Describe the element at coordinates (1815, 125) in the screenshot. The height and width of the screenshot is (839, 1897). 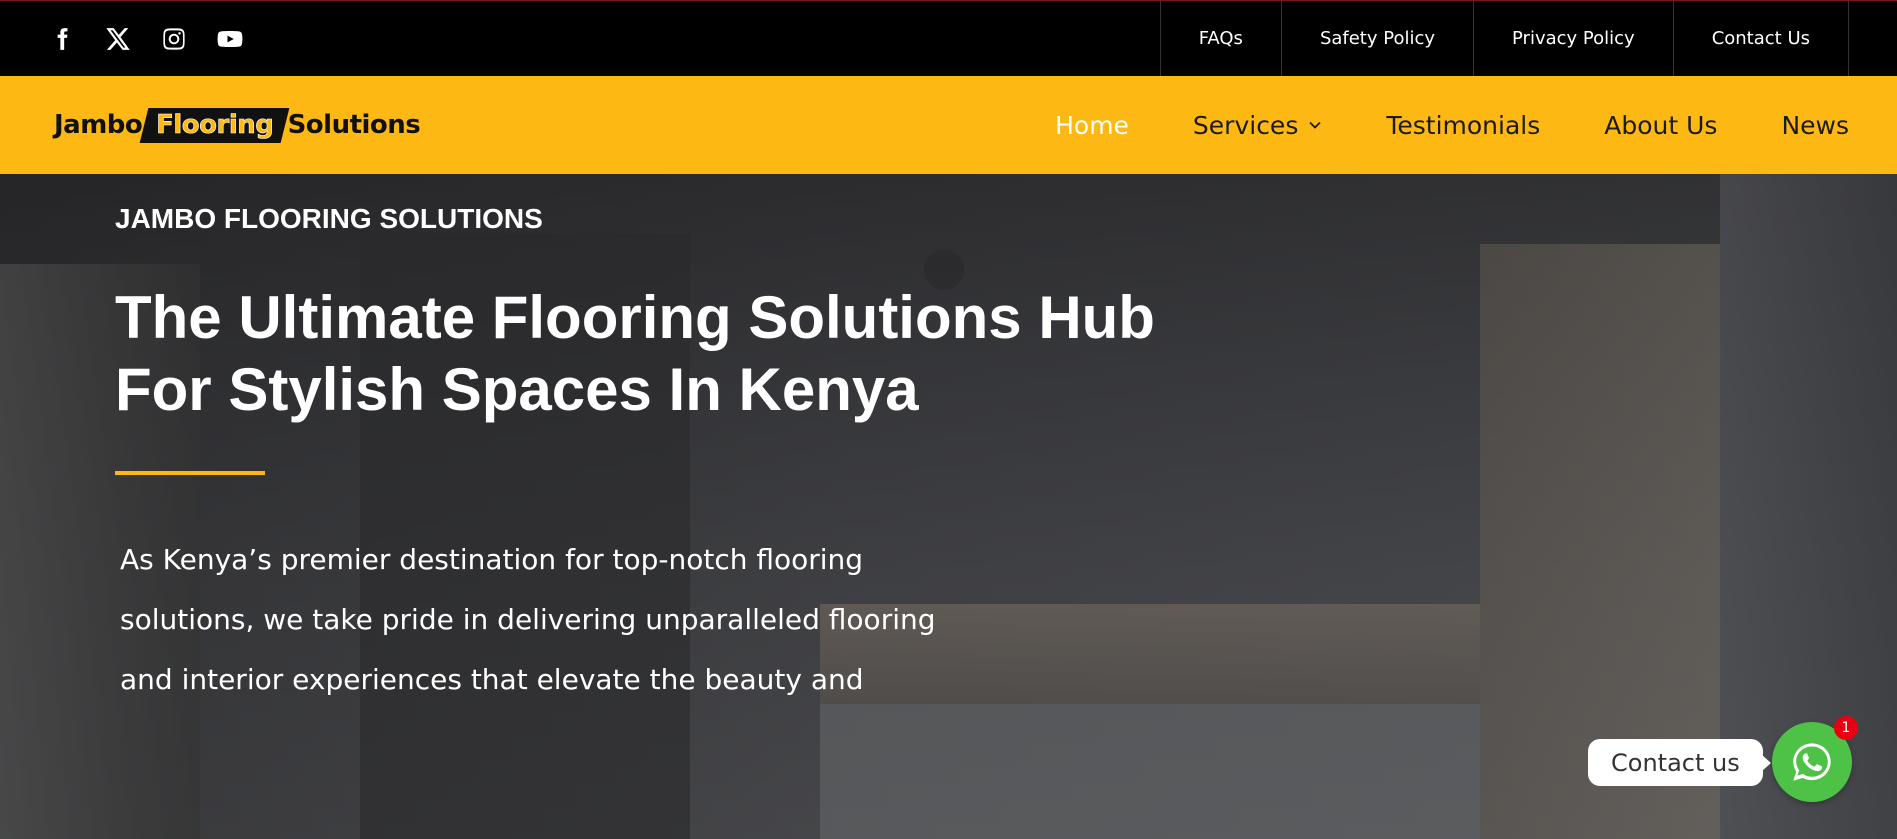
I see `nav-item-news: News` at that location.